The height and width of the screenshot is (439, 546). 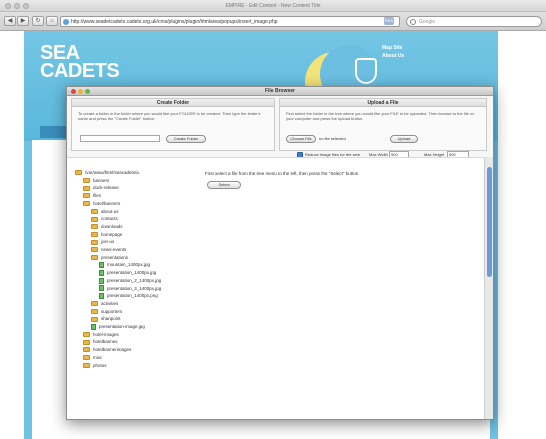 What do you see at coordinates (100, 365) in the screenshot?
I see `tree-item-label: photos` at bounding box center [100, 365].